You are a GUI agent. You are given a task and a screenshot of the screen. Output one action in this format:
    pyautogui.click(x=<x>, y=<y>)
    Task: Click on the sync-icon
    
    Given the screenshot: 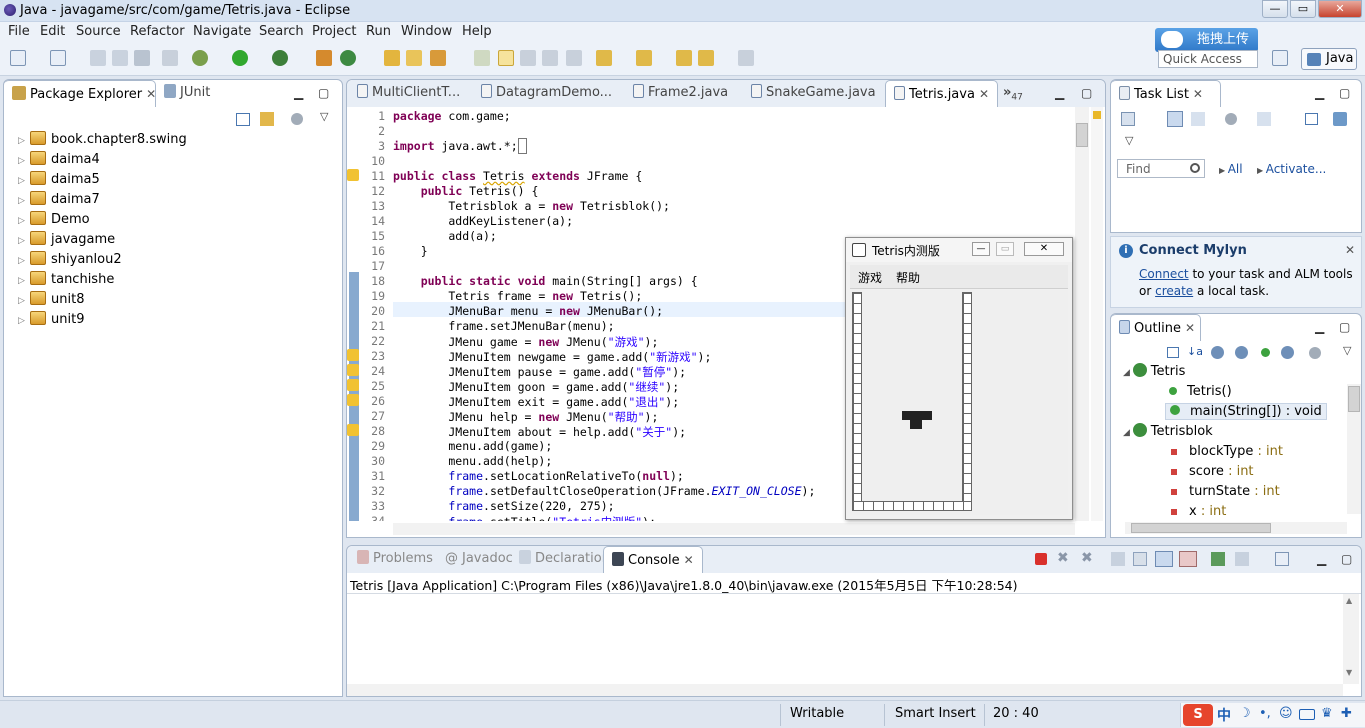 What is the action you would take?
    pyautogui.click(x=1340, y=119)
    